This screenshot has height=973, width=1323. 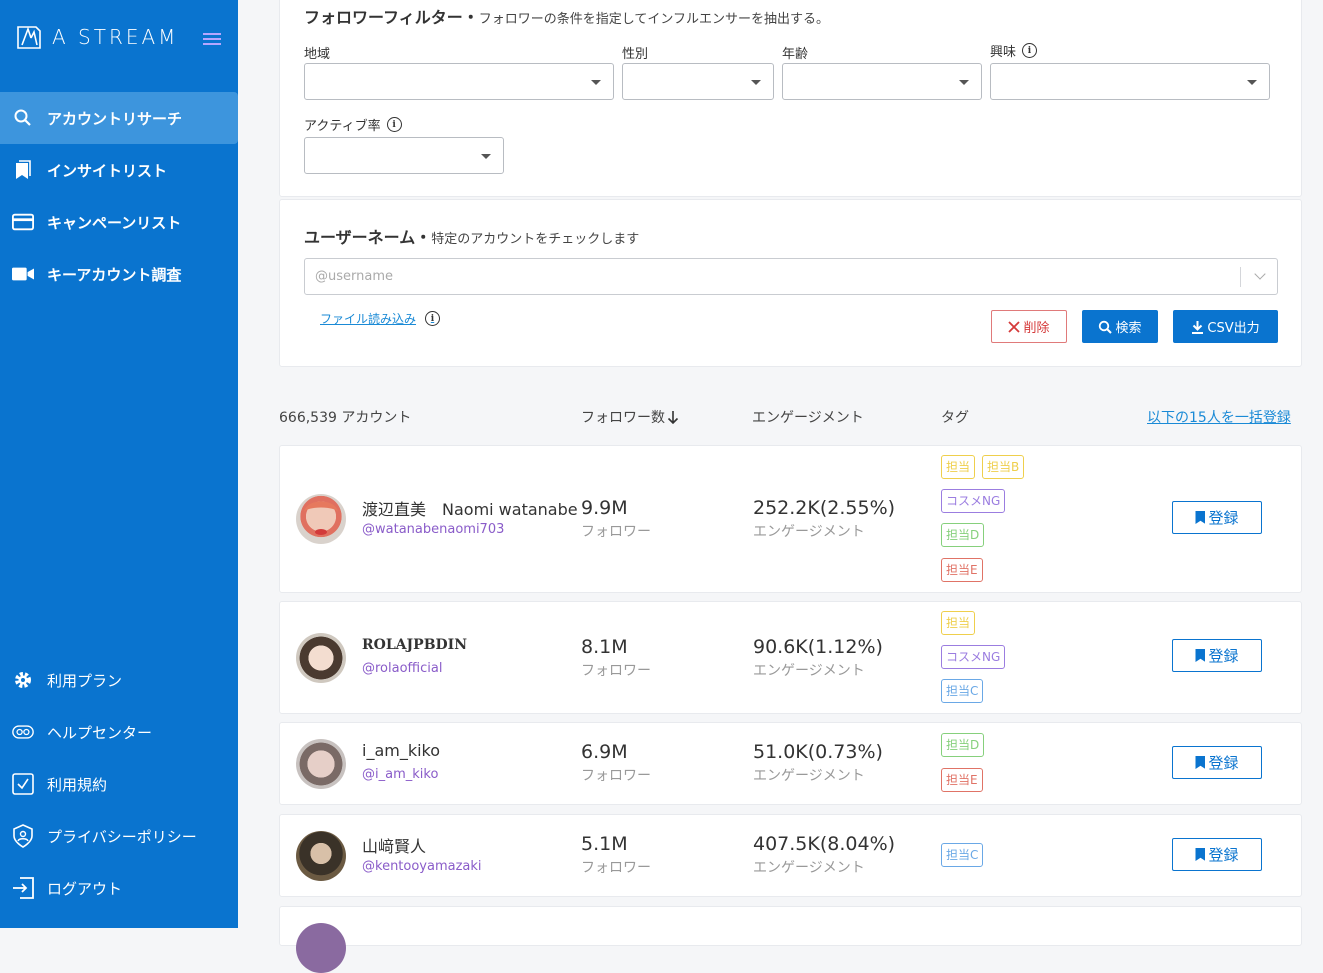 What do you see at coordinates (604, 752) in the screenshot?
I see `follower-count: 6.9M` at bounding box center [604, 752].